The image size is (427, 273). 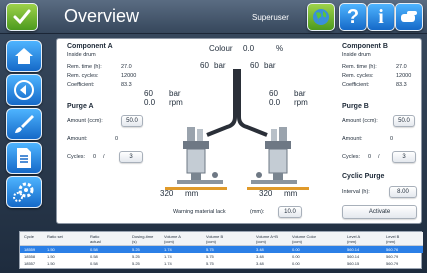 What do you see at coordinates (393, 239) in the screenshot?
I see `col-level-b: Level B (mm)` at bounding box center [393, 239].